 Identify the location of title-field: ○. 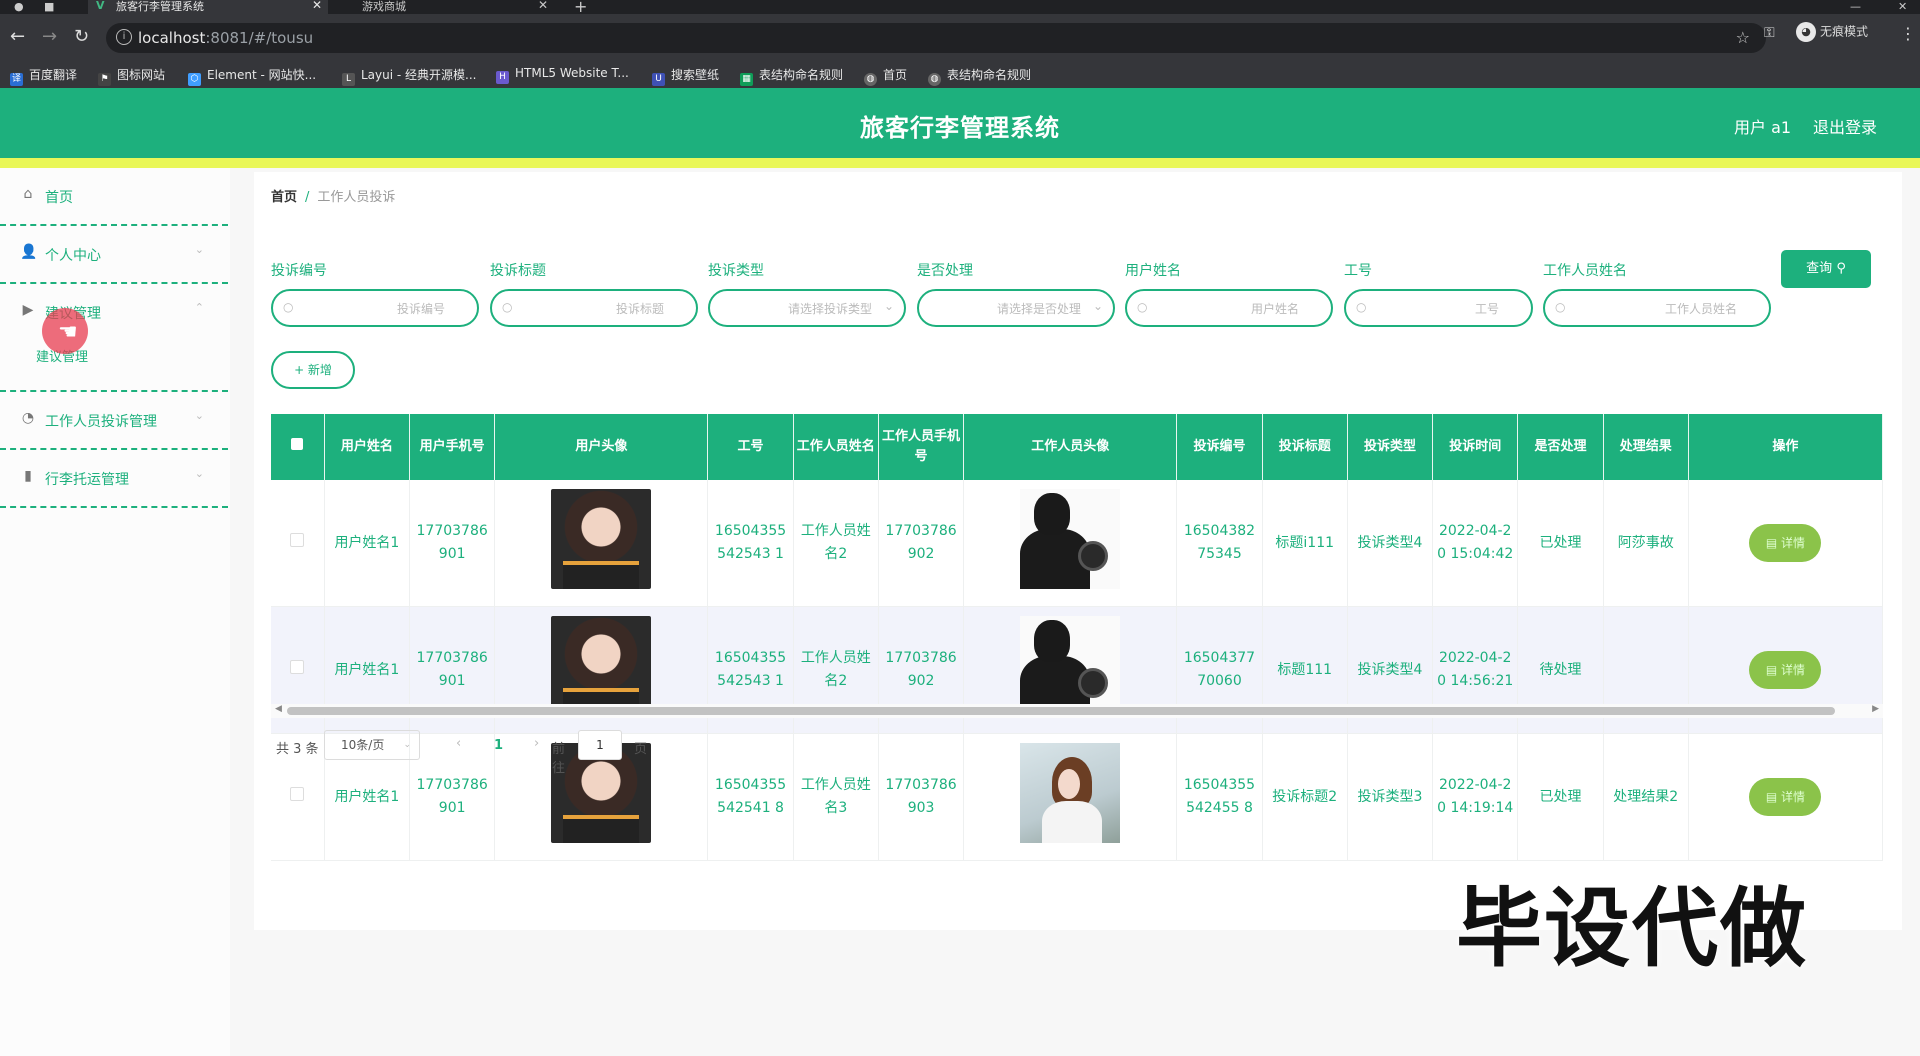
(594, 308).